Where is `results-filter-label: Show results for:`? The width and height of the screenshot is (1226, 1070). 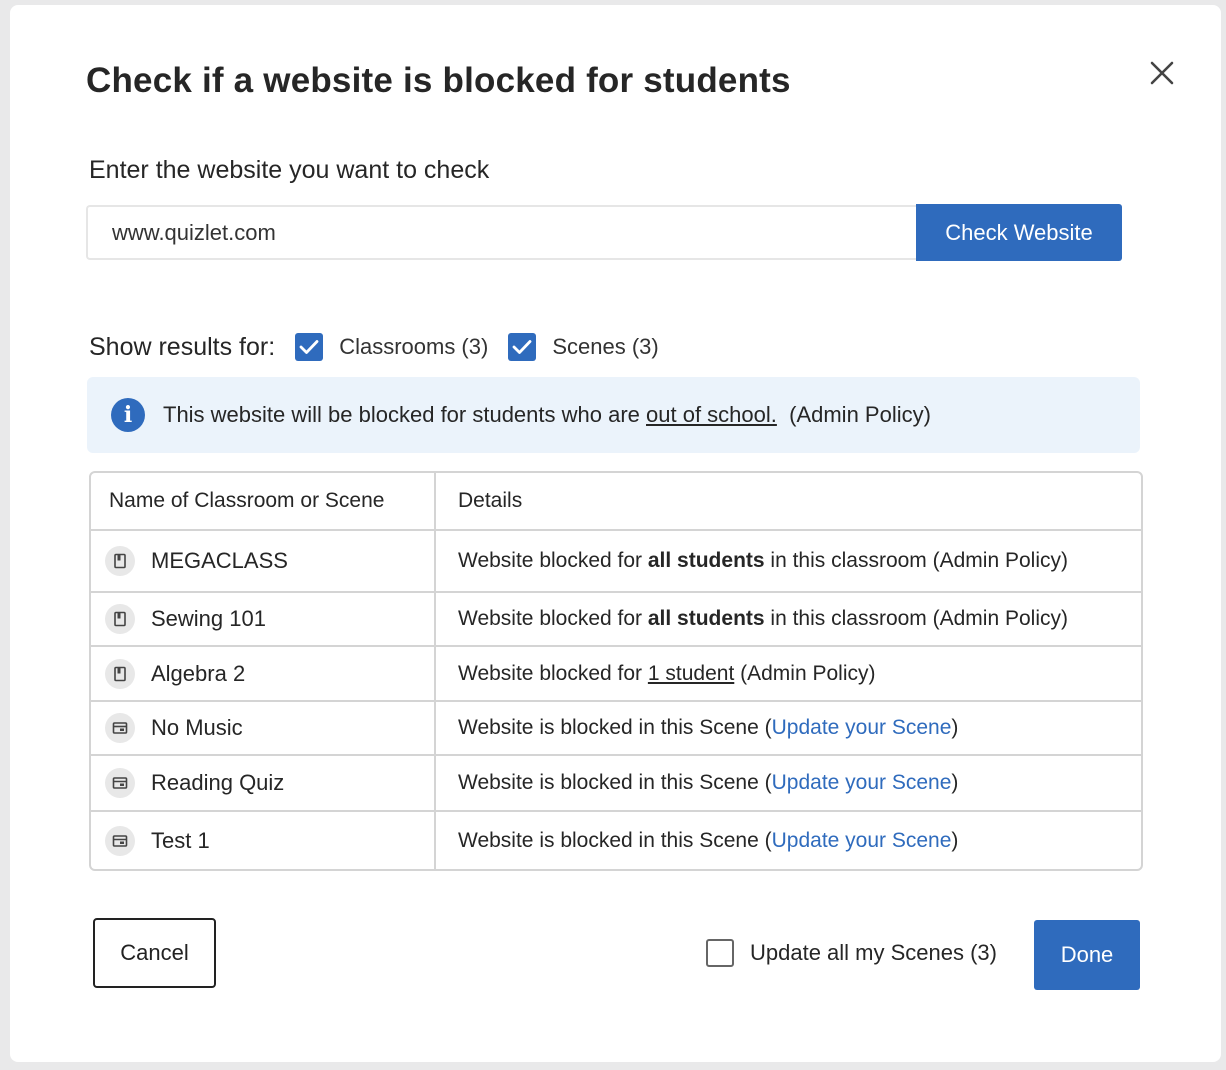 results-filter-label: Show results for: is located at coordinates (182, 346).